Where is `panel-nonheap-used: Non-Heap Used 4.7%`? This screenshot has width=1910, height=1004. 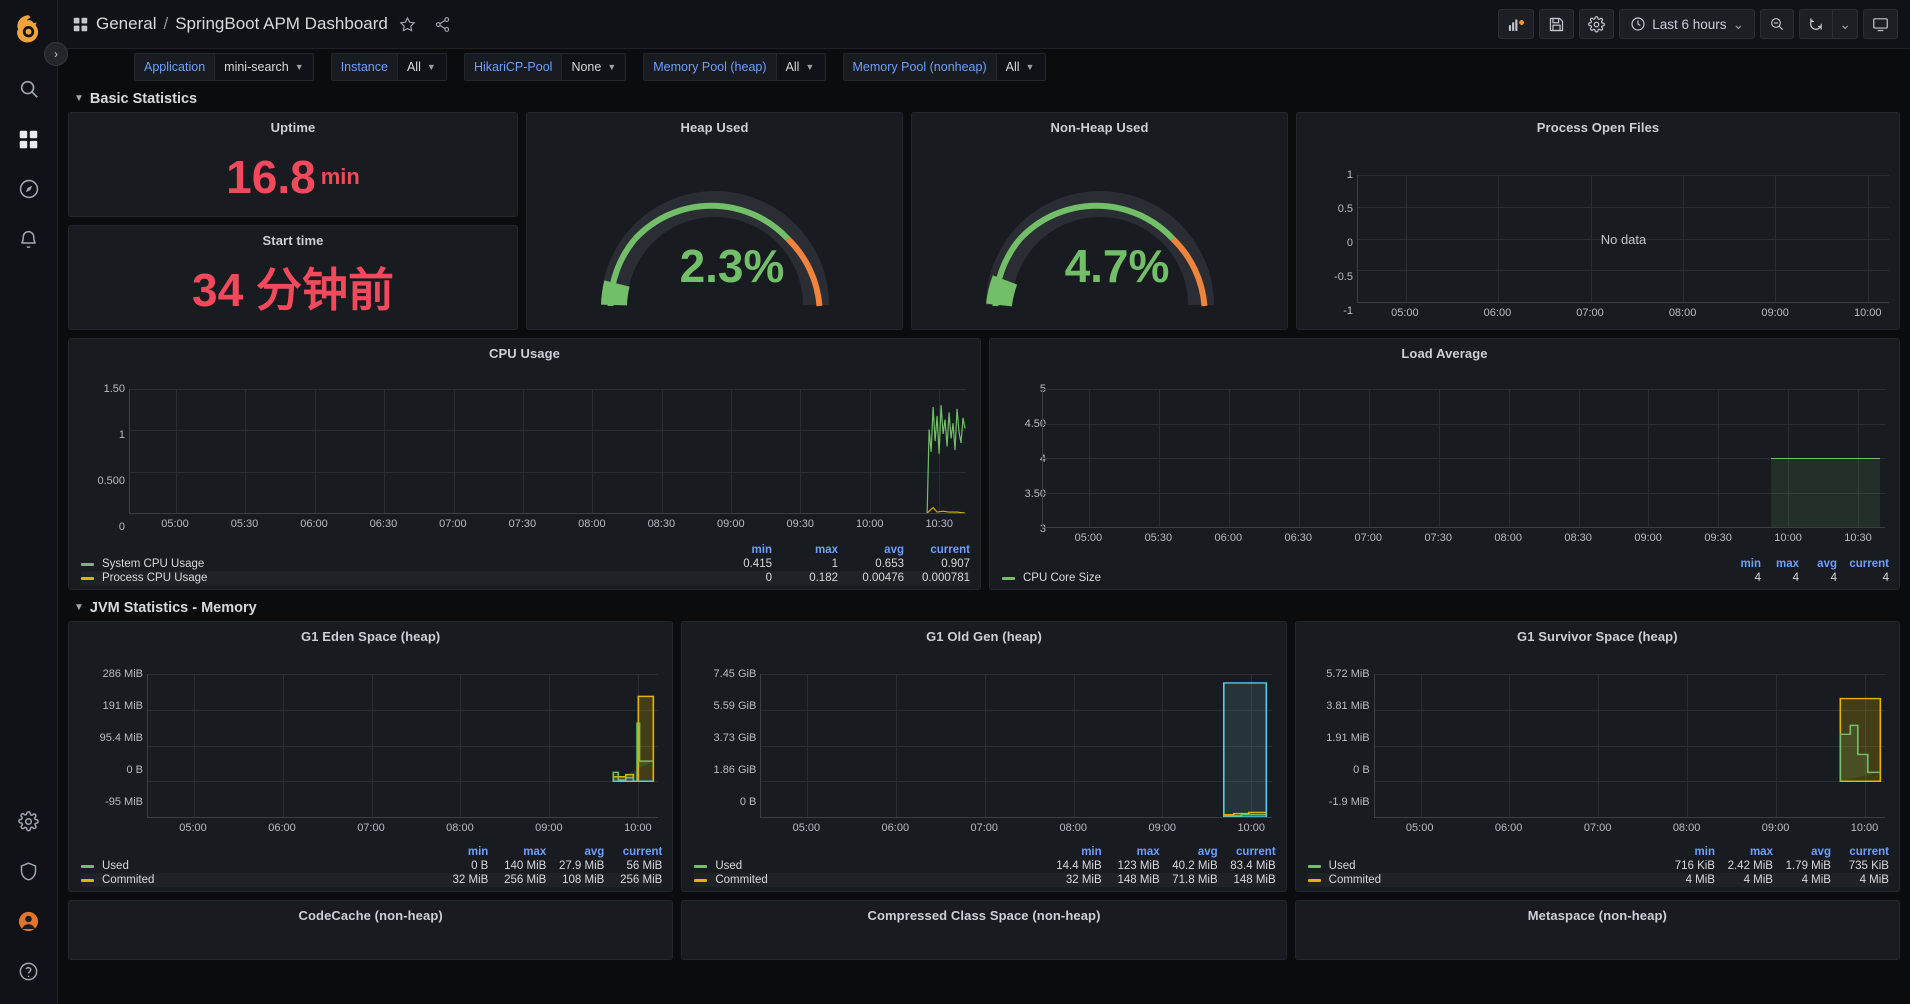 panel-nonheap-used: Non-Heap Used 4.7% is located at coordinates (1099, 221).